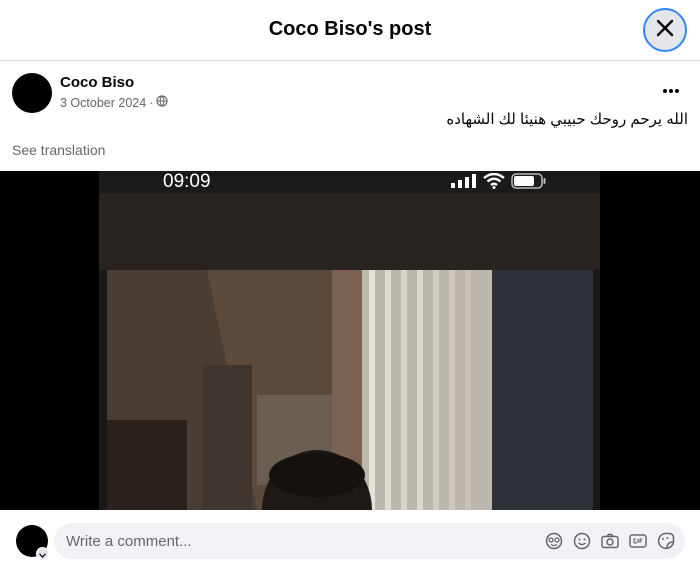  I want to click on post-meta: 3 October 2024 ·, so click(114, 102).